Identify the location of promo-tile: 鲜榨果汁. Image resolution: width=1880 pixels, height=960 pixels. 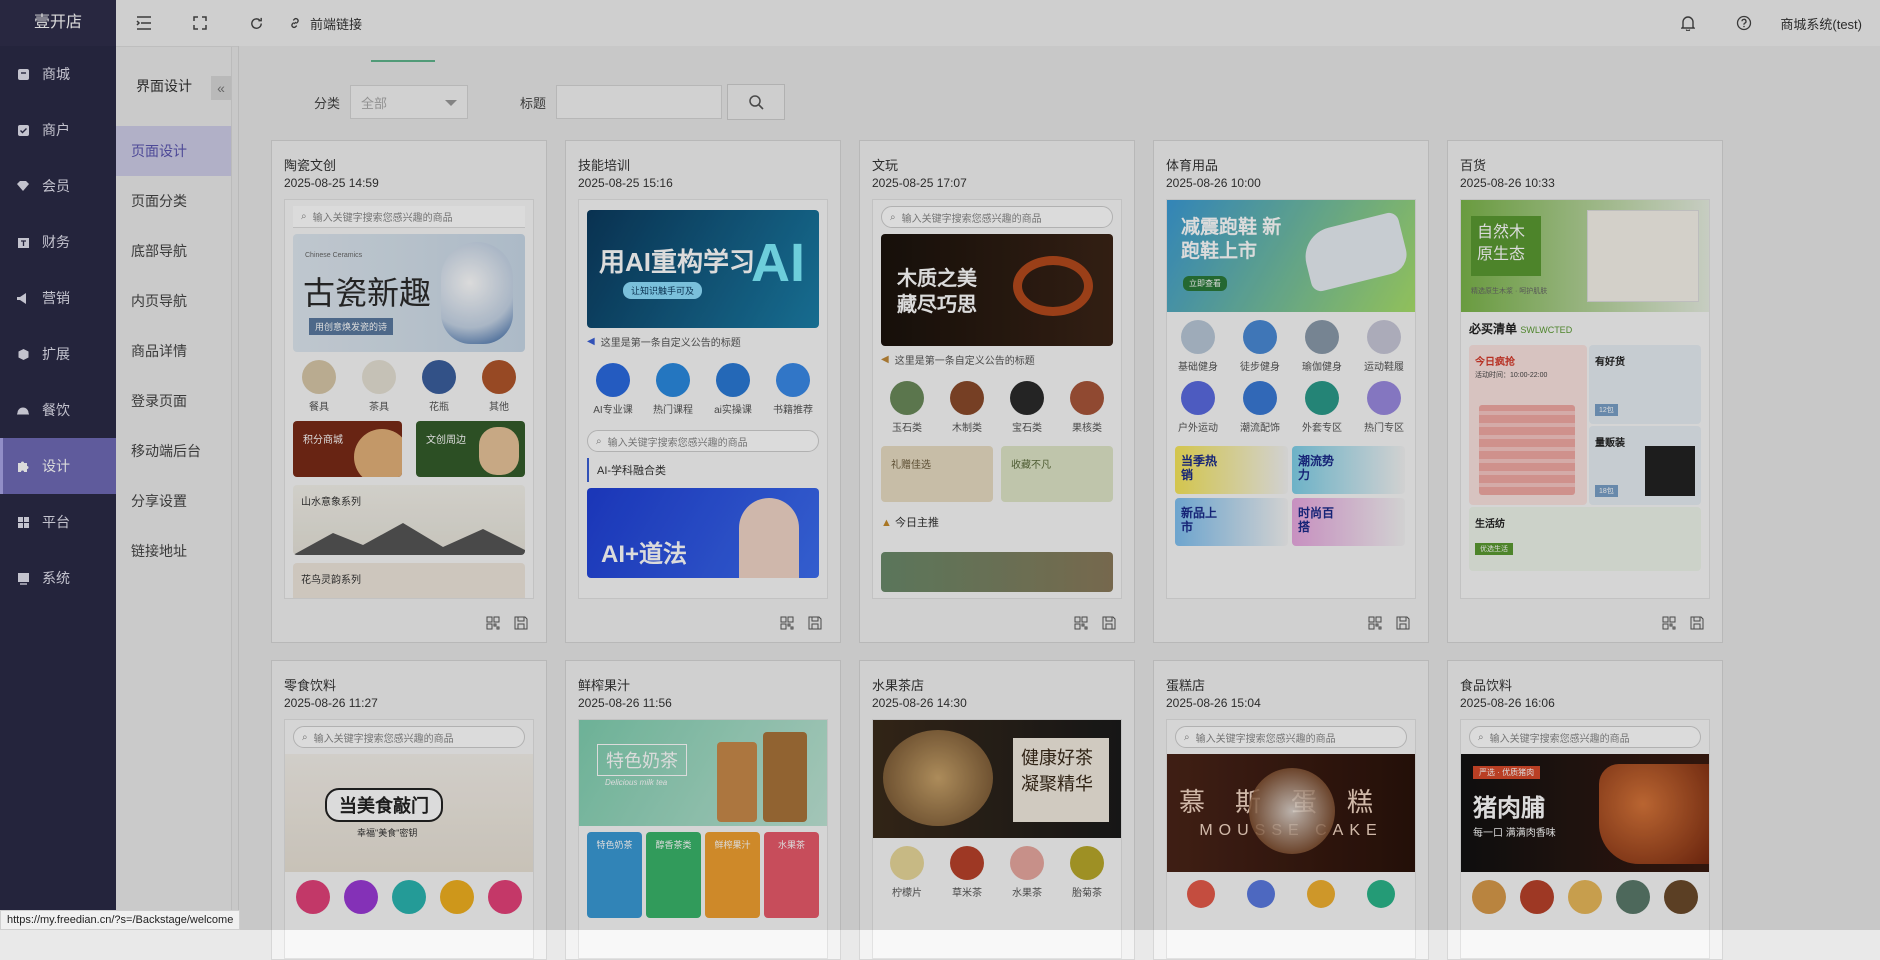
(732, 875).